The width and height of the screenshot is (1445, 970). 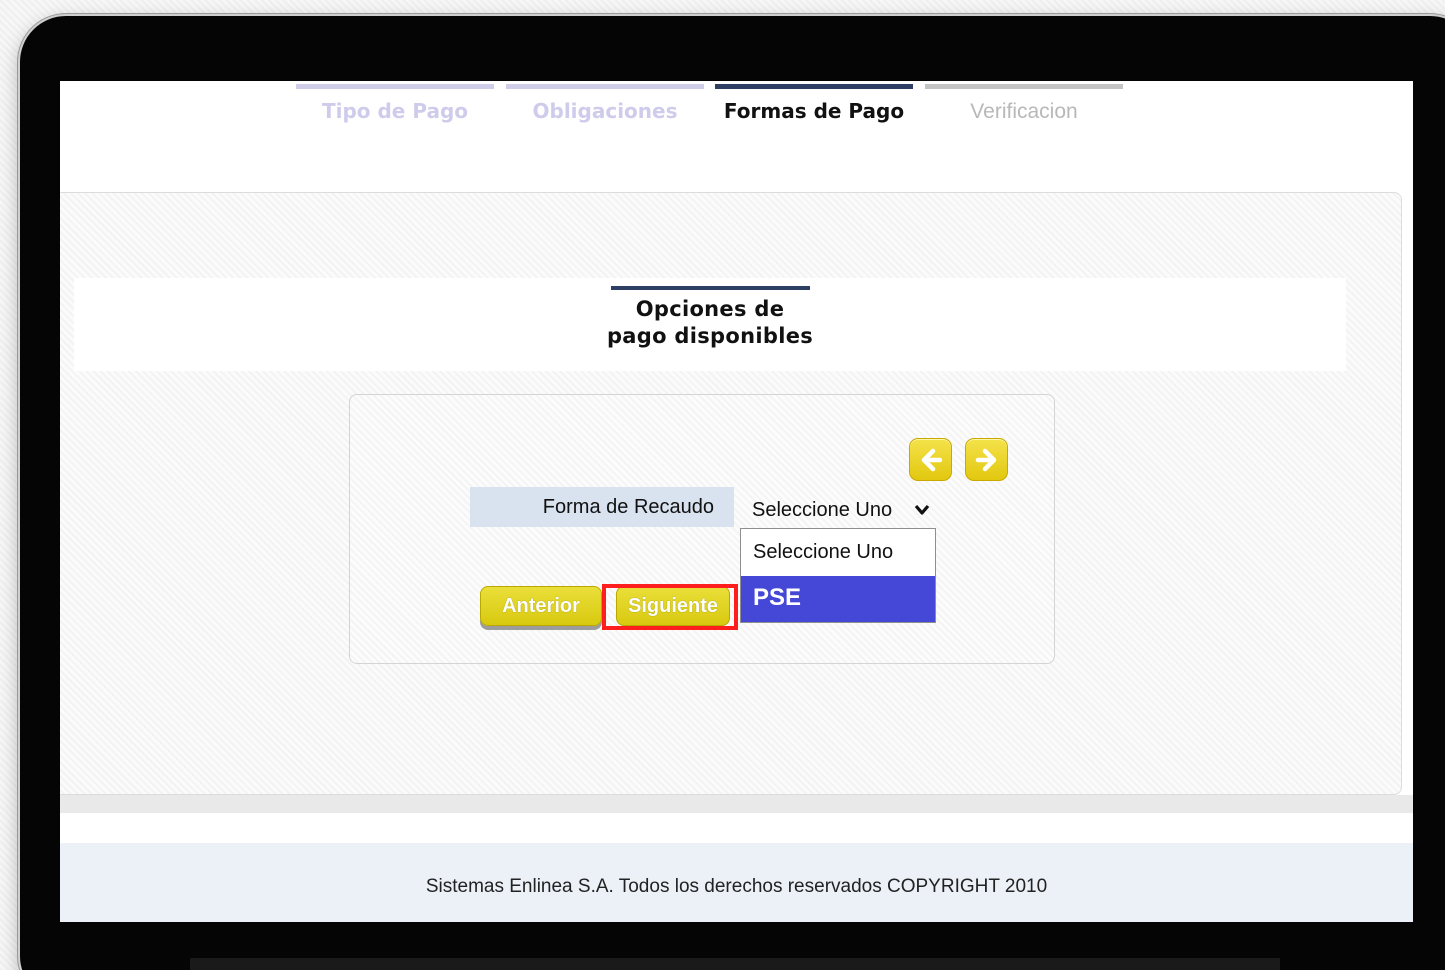 What do you see at coordinates (710, 336) in the screenshot?
I see `section-title-line2: pago disponibles` at bounding box center [710, 336].